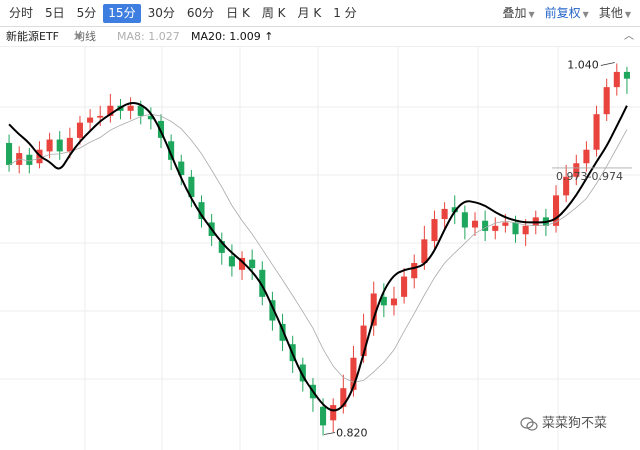 This screenshot has height=450, width=640. I want to click on wechat-icon, so click(529, 423).